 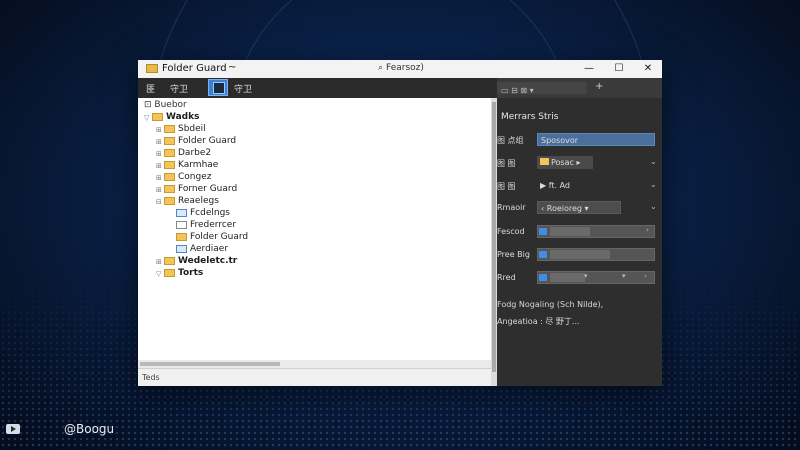 What do you see at coordinates (232, 67) in the screenshot?
I see `title-dropdown-caret: ~` at bounding box center [232, 67].